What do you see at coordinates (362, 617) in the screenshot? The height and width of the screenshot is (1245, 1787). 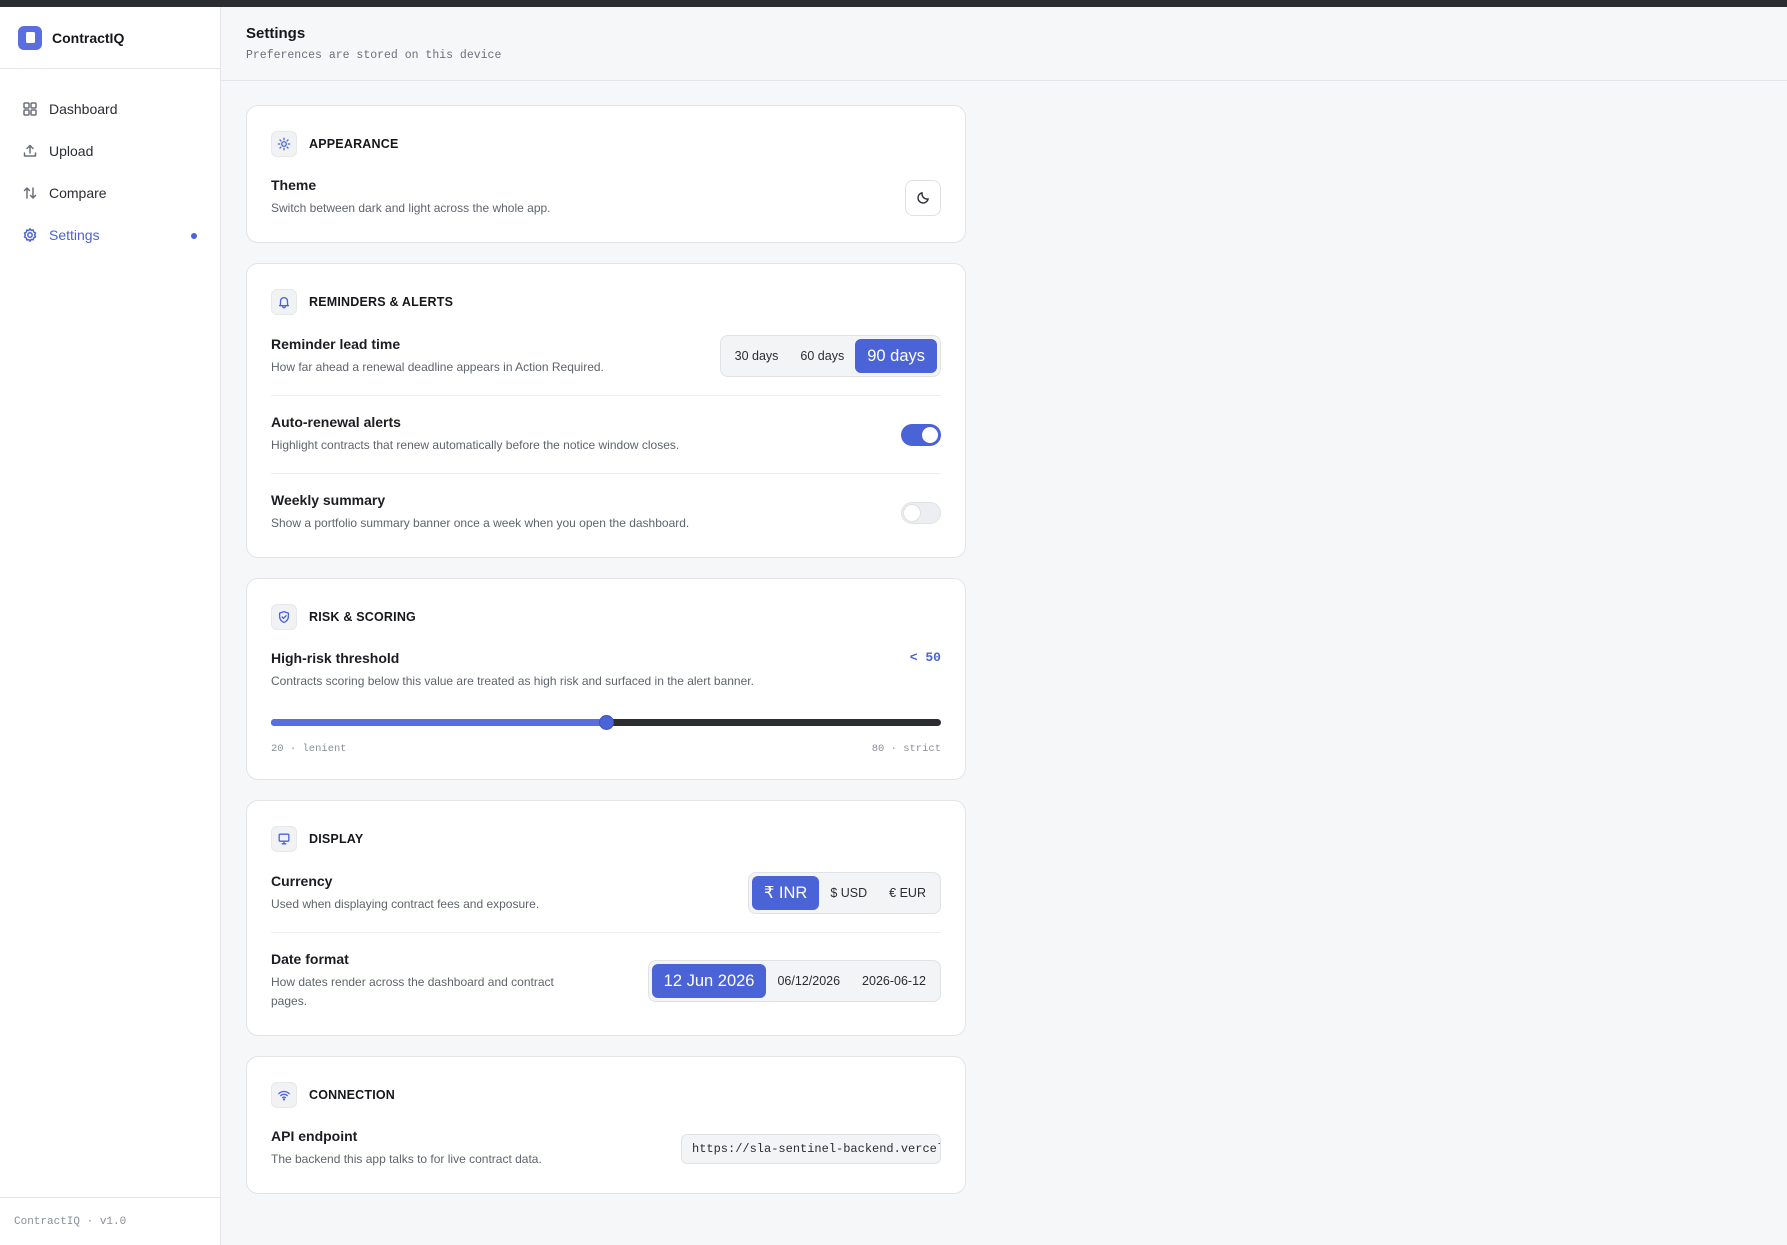 I see `card-title: RISK & SCORING` at bounding box center [362, 617].